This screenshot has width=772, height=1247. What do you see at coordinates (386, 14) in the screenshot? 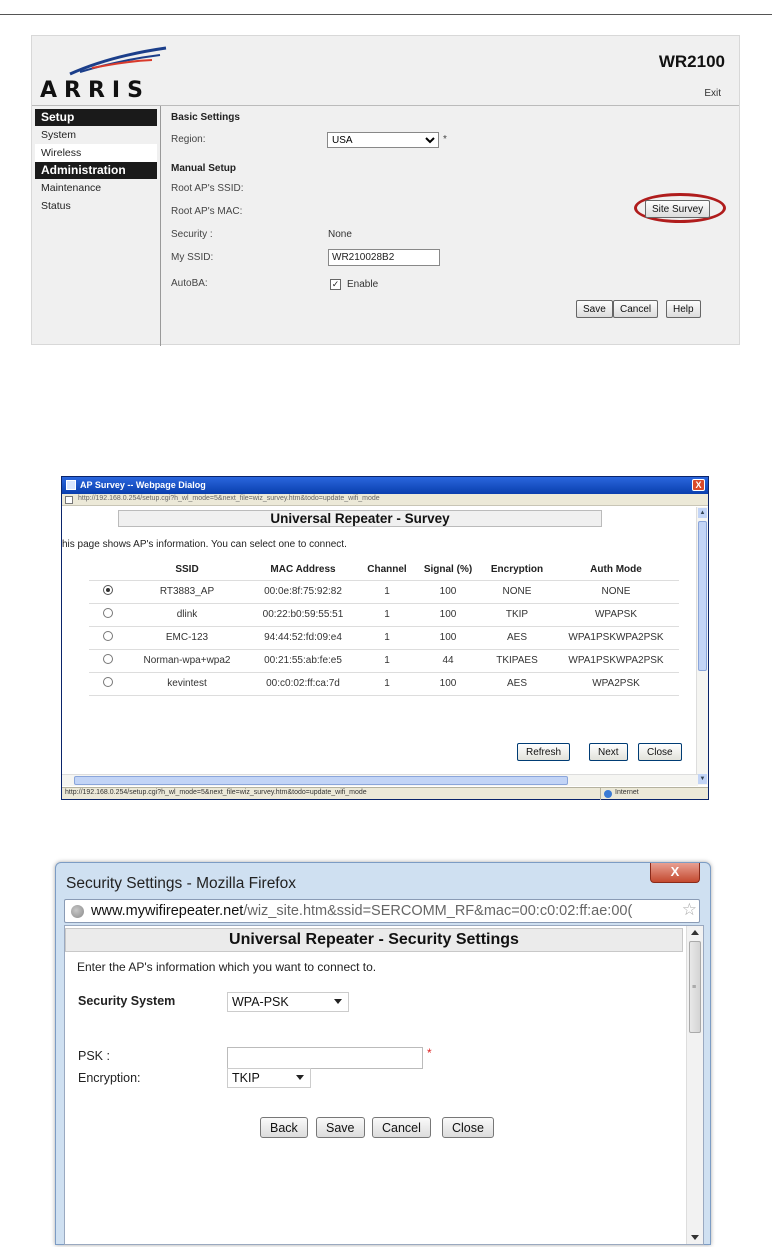
I see `page-top-rule` at bounding box center [386, 14].